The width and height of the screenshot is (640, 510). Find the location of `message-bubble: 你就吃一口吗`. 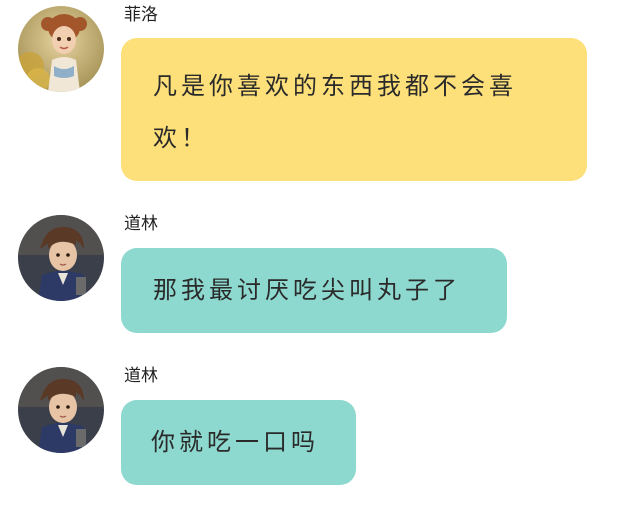

message-bubble: 你就吃一口吗 is located at coordinates (238, 442).